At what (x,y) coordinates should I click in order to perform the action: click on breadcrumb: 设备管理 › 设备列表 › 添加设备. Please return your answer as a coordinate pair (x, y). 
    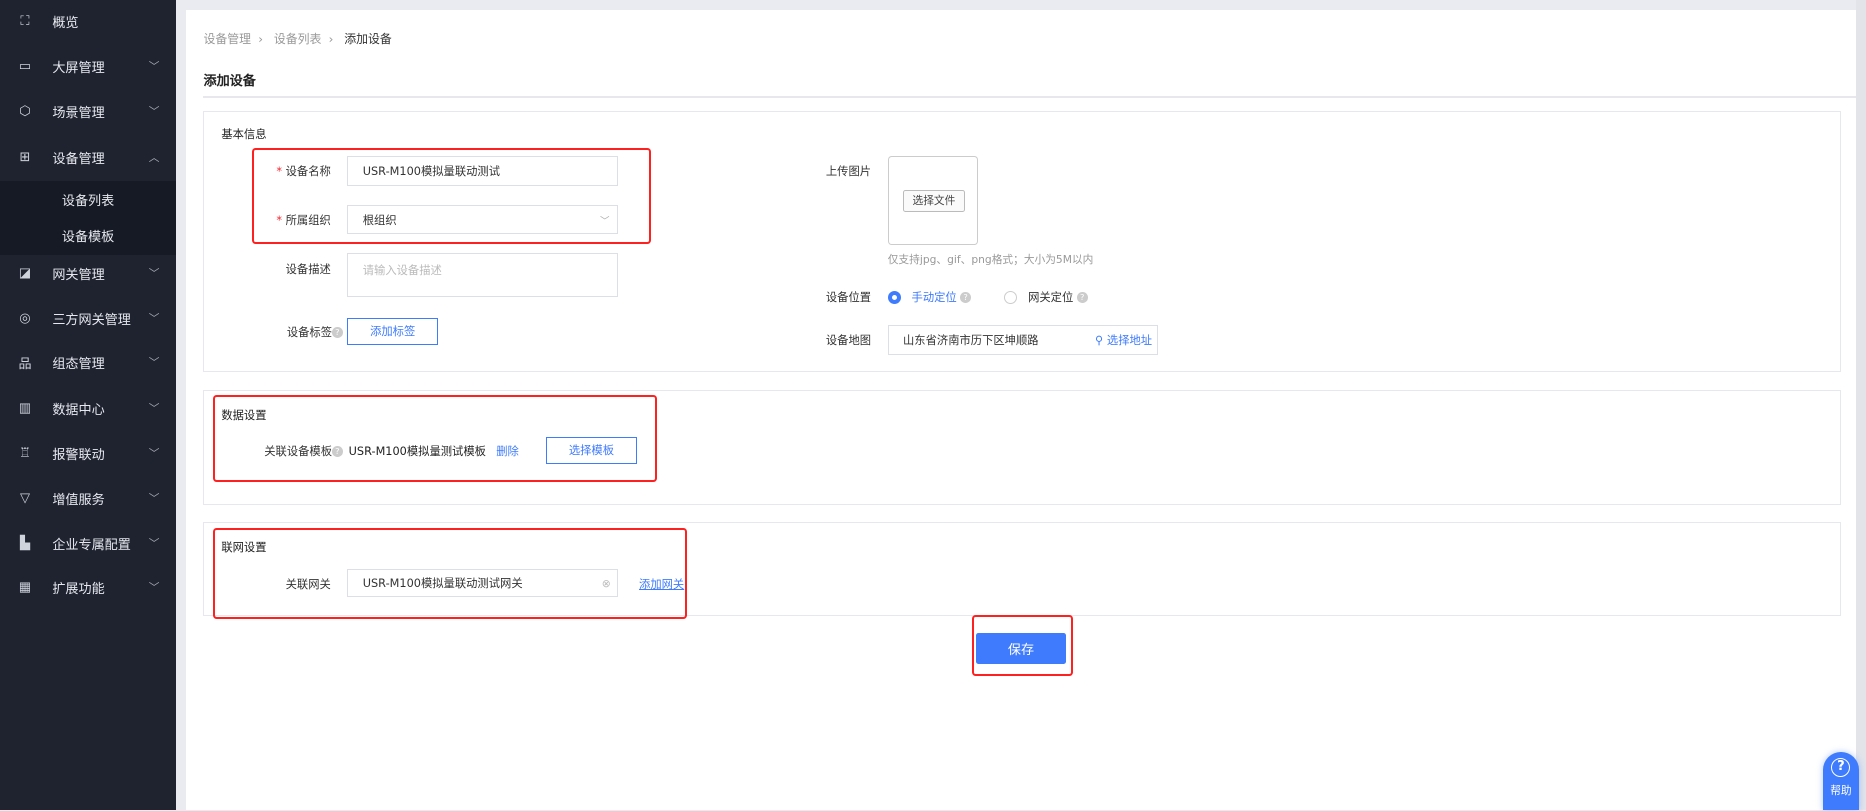
    Looking at the image, I should click on (297, 38).